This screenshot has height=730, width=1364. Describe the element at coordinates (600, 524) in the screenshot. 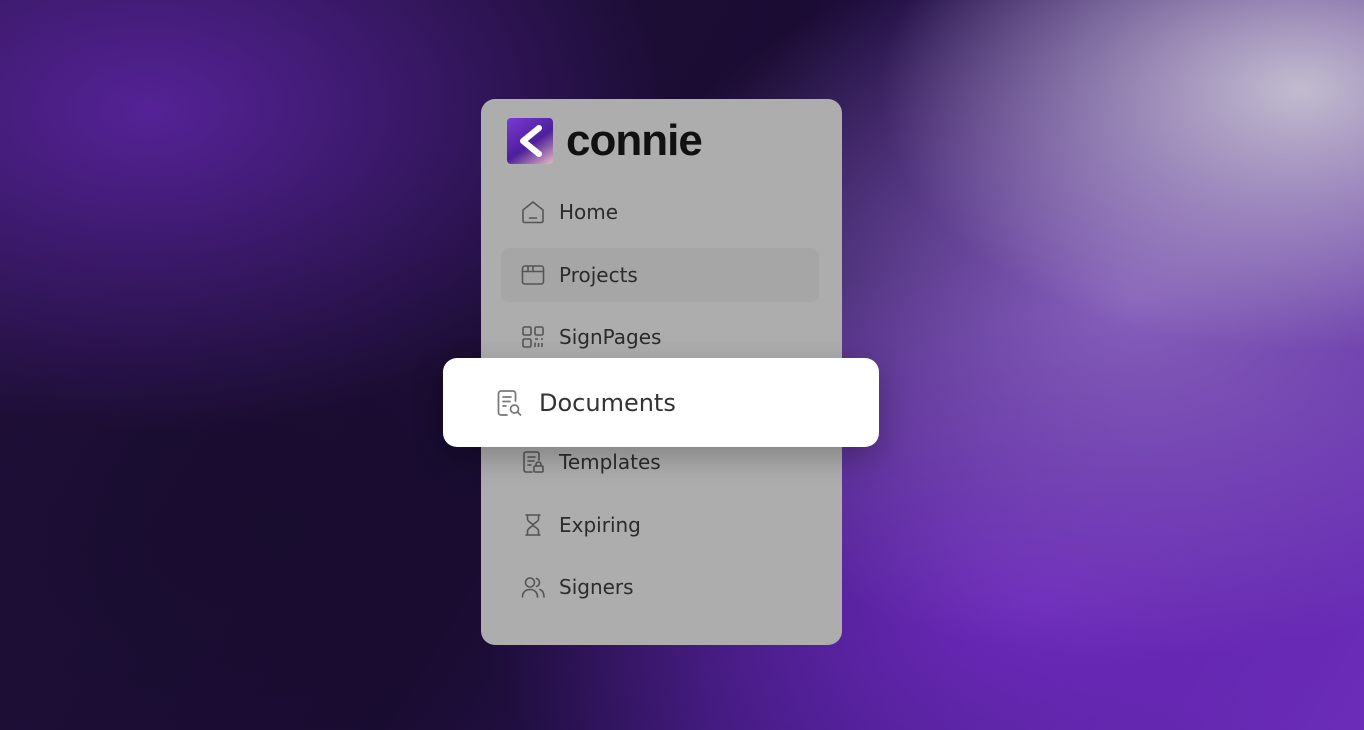

I see `sidebar-item-label: Expiring` at that location.